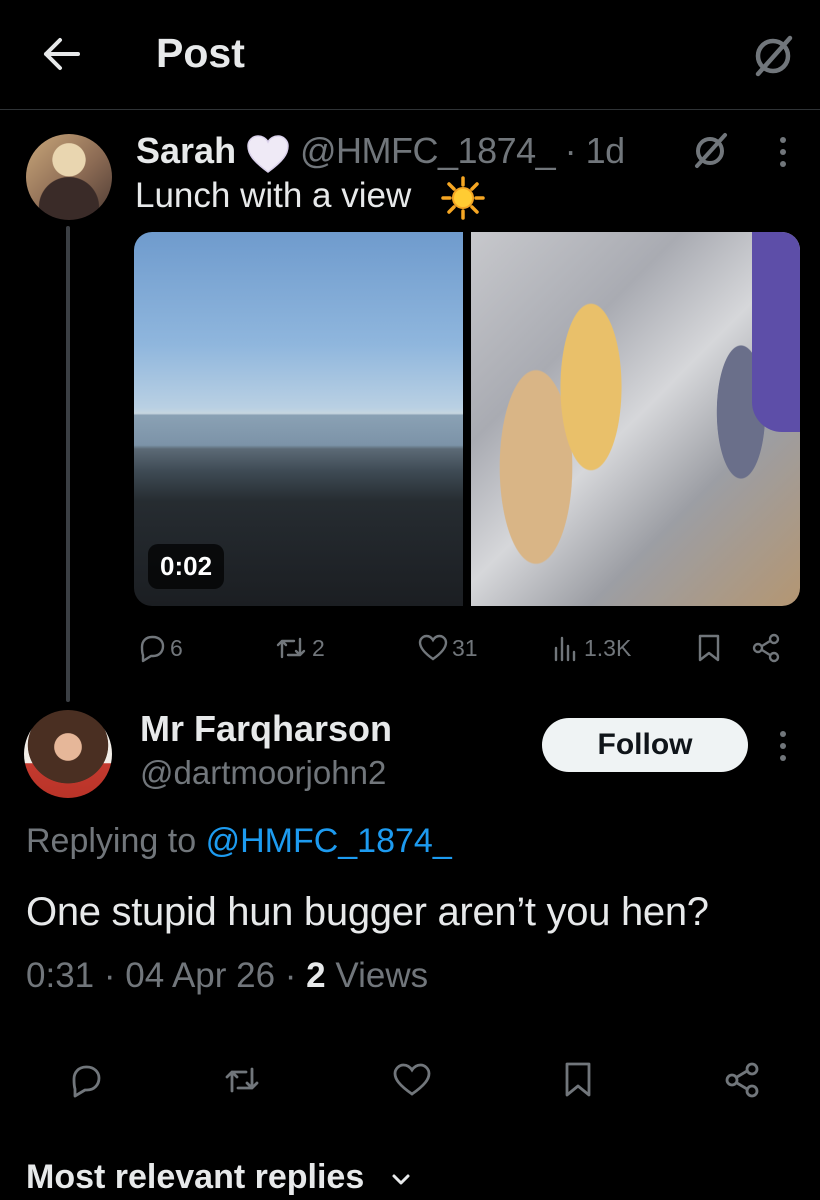 Image resolution: width=820 pixels, height=1200 pixels. I want to click on reply-meta: 0:31 · 04 Apr 26 · 2 Views, so click(227, 976).